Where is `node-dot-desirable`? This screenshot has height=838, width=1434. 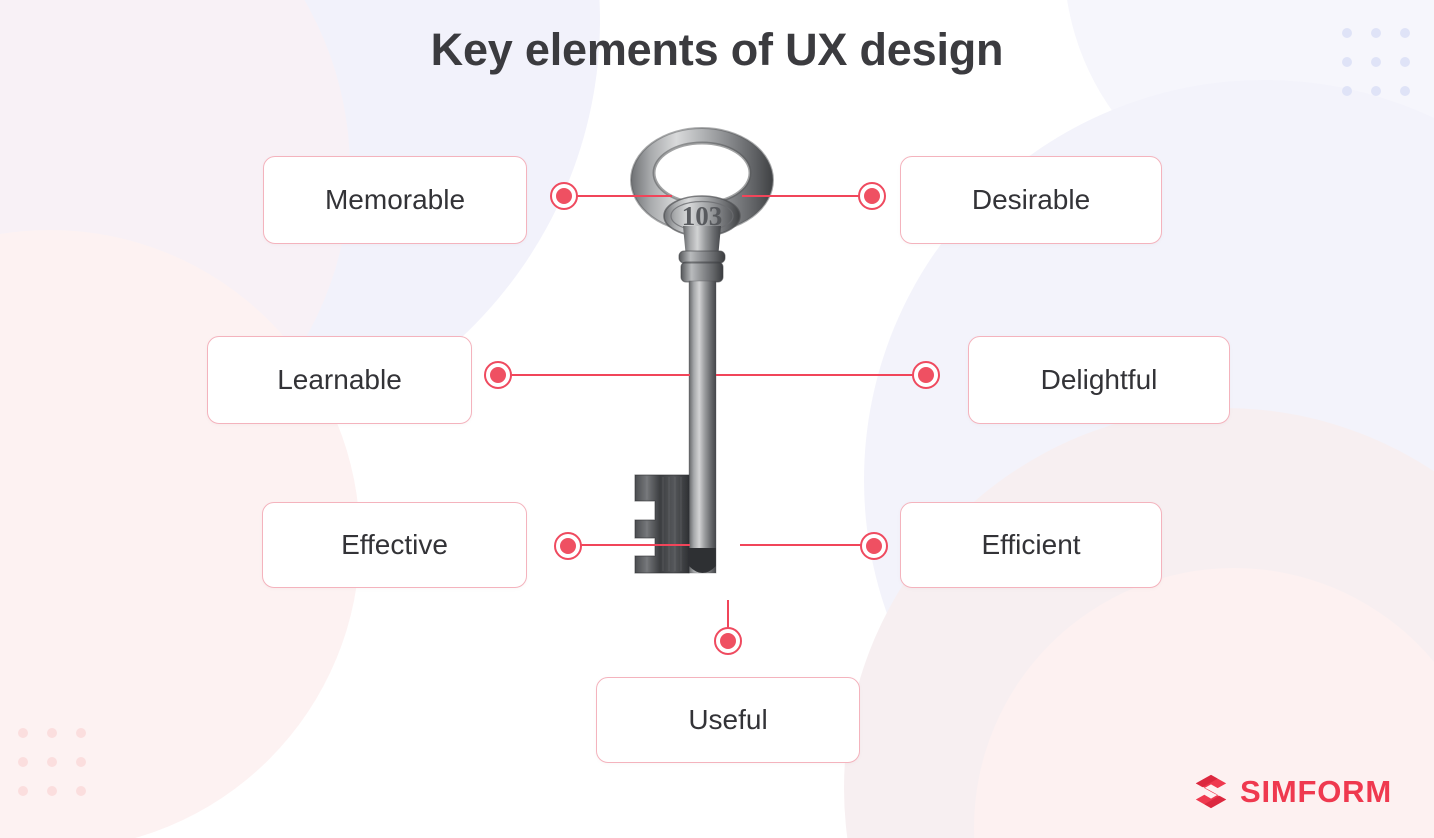
node-dot-desirable is located at coordinates (872, 196).